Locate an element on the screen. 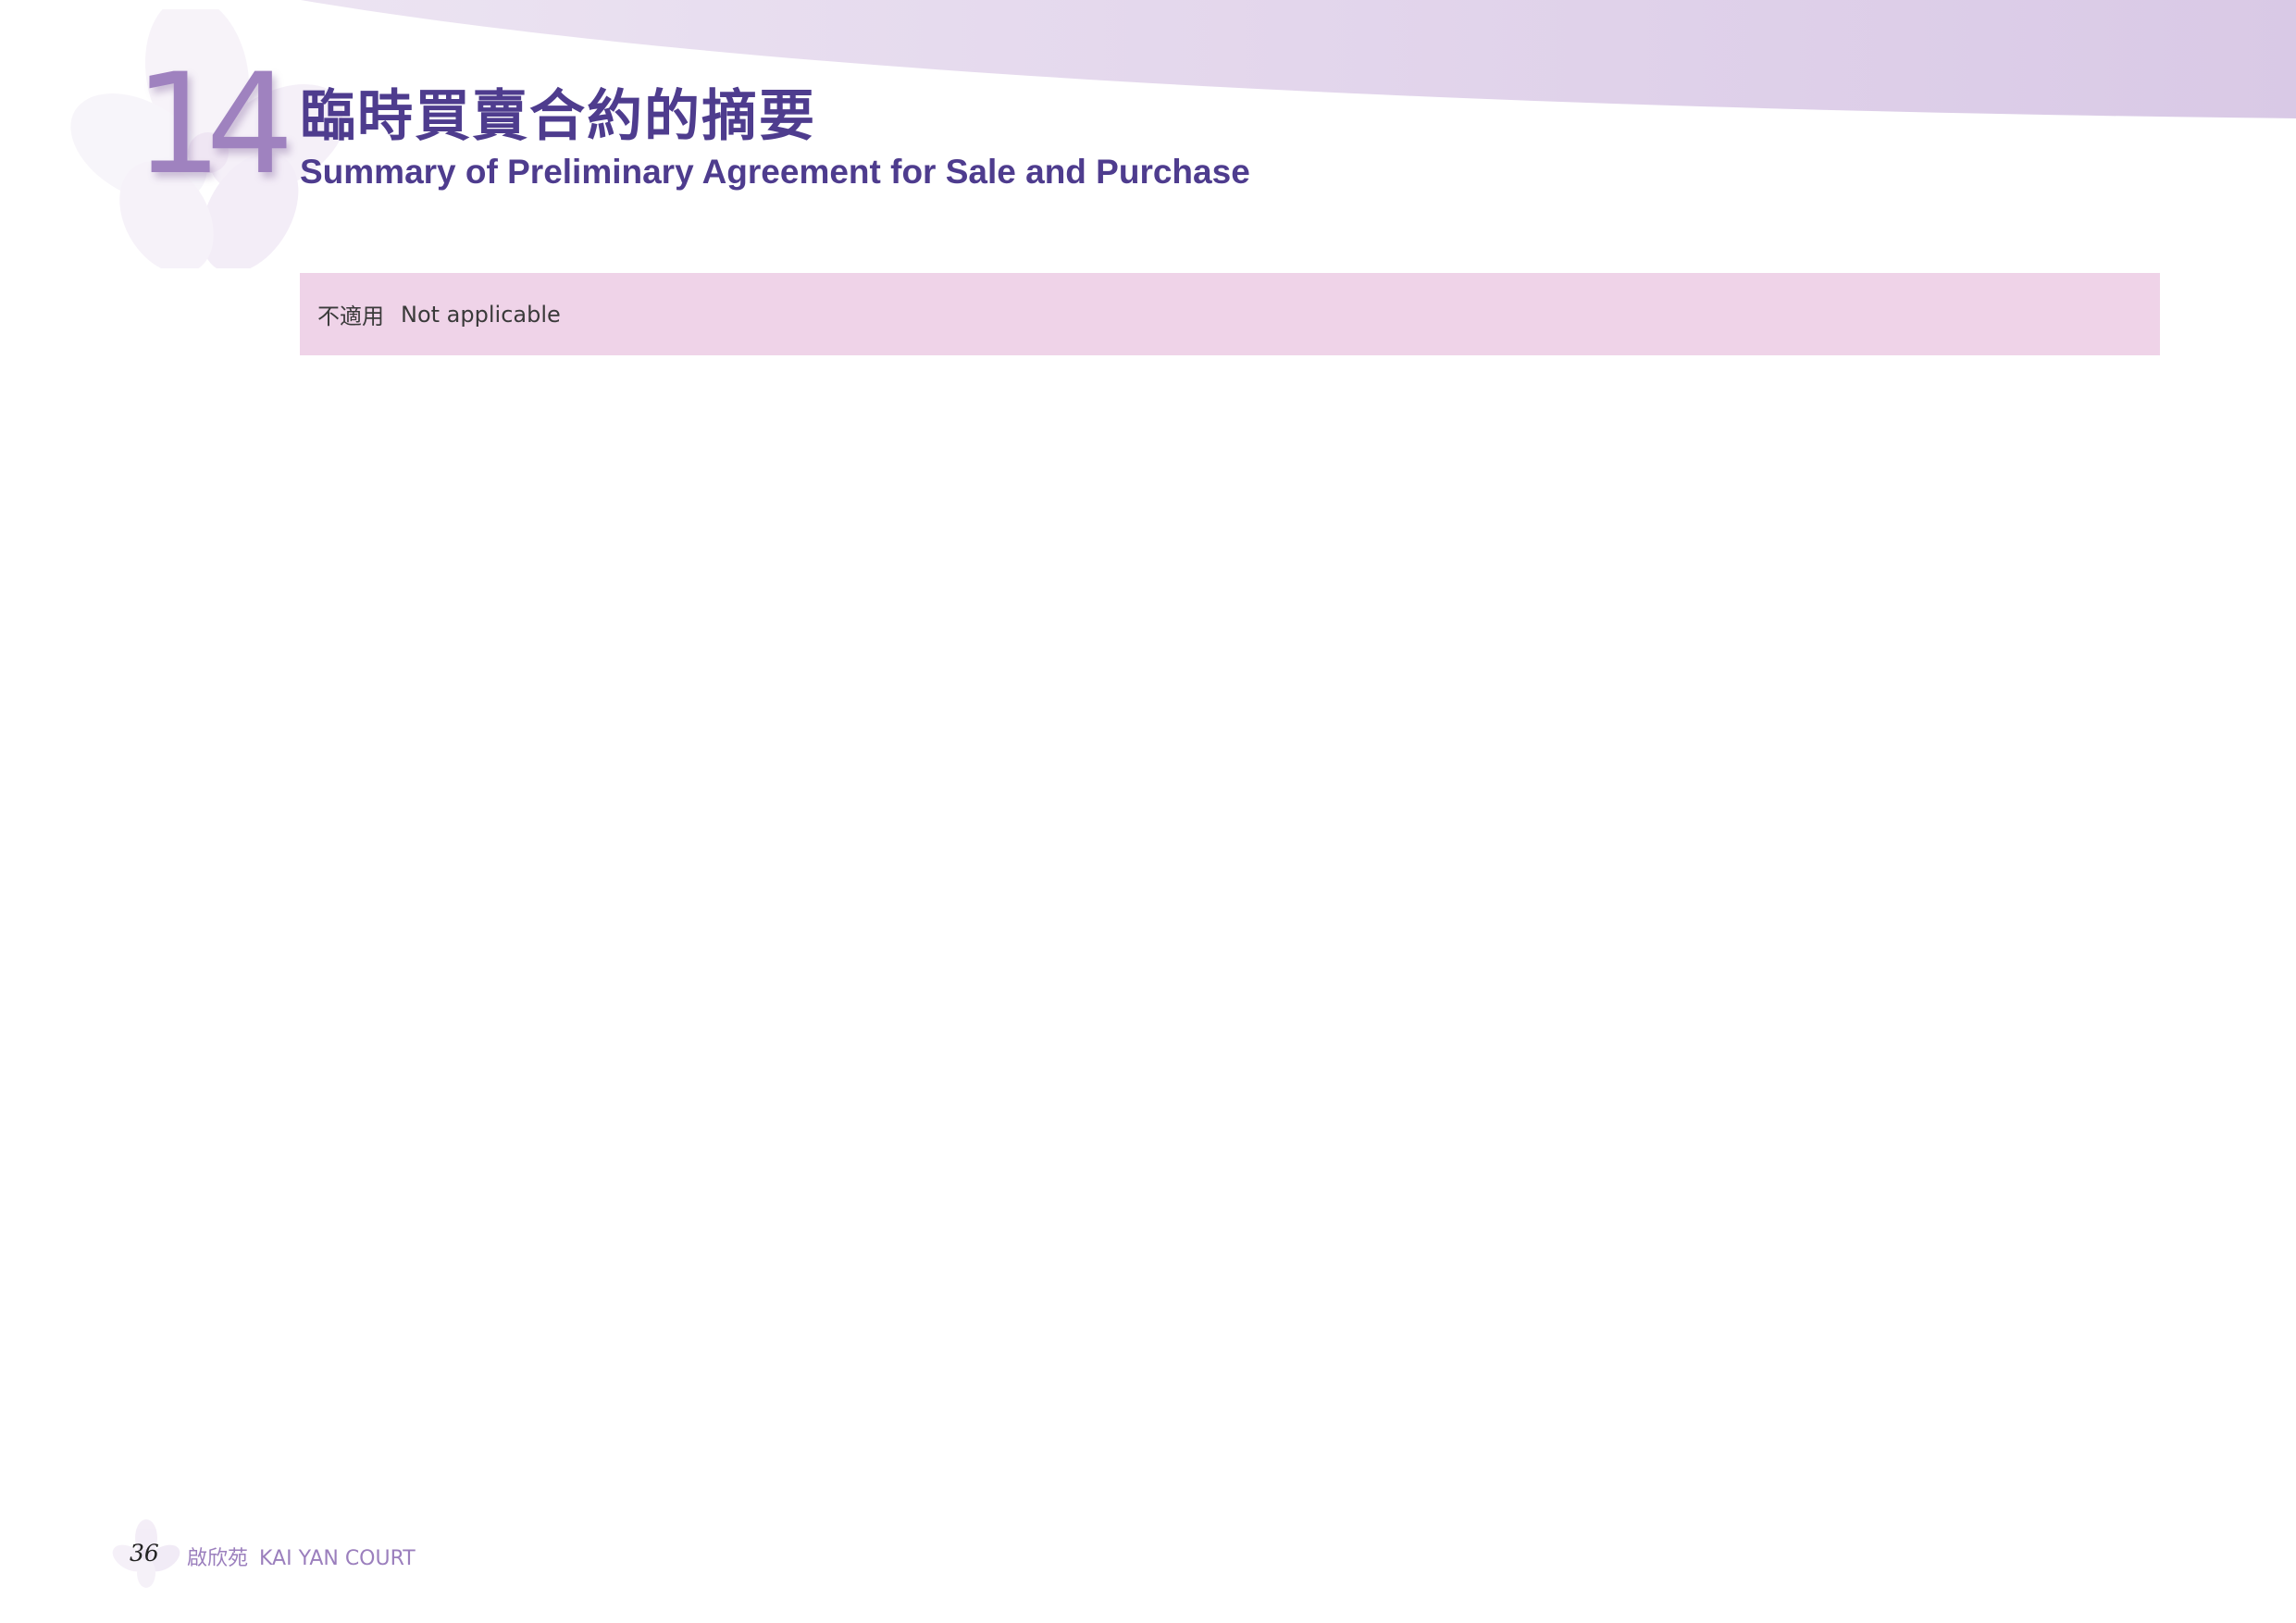 The width and height of the screenshot is (2296, 1623). not-applicable-notice: 不適用 Not applicable is located at coordinates (1230, 314).